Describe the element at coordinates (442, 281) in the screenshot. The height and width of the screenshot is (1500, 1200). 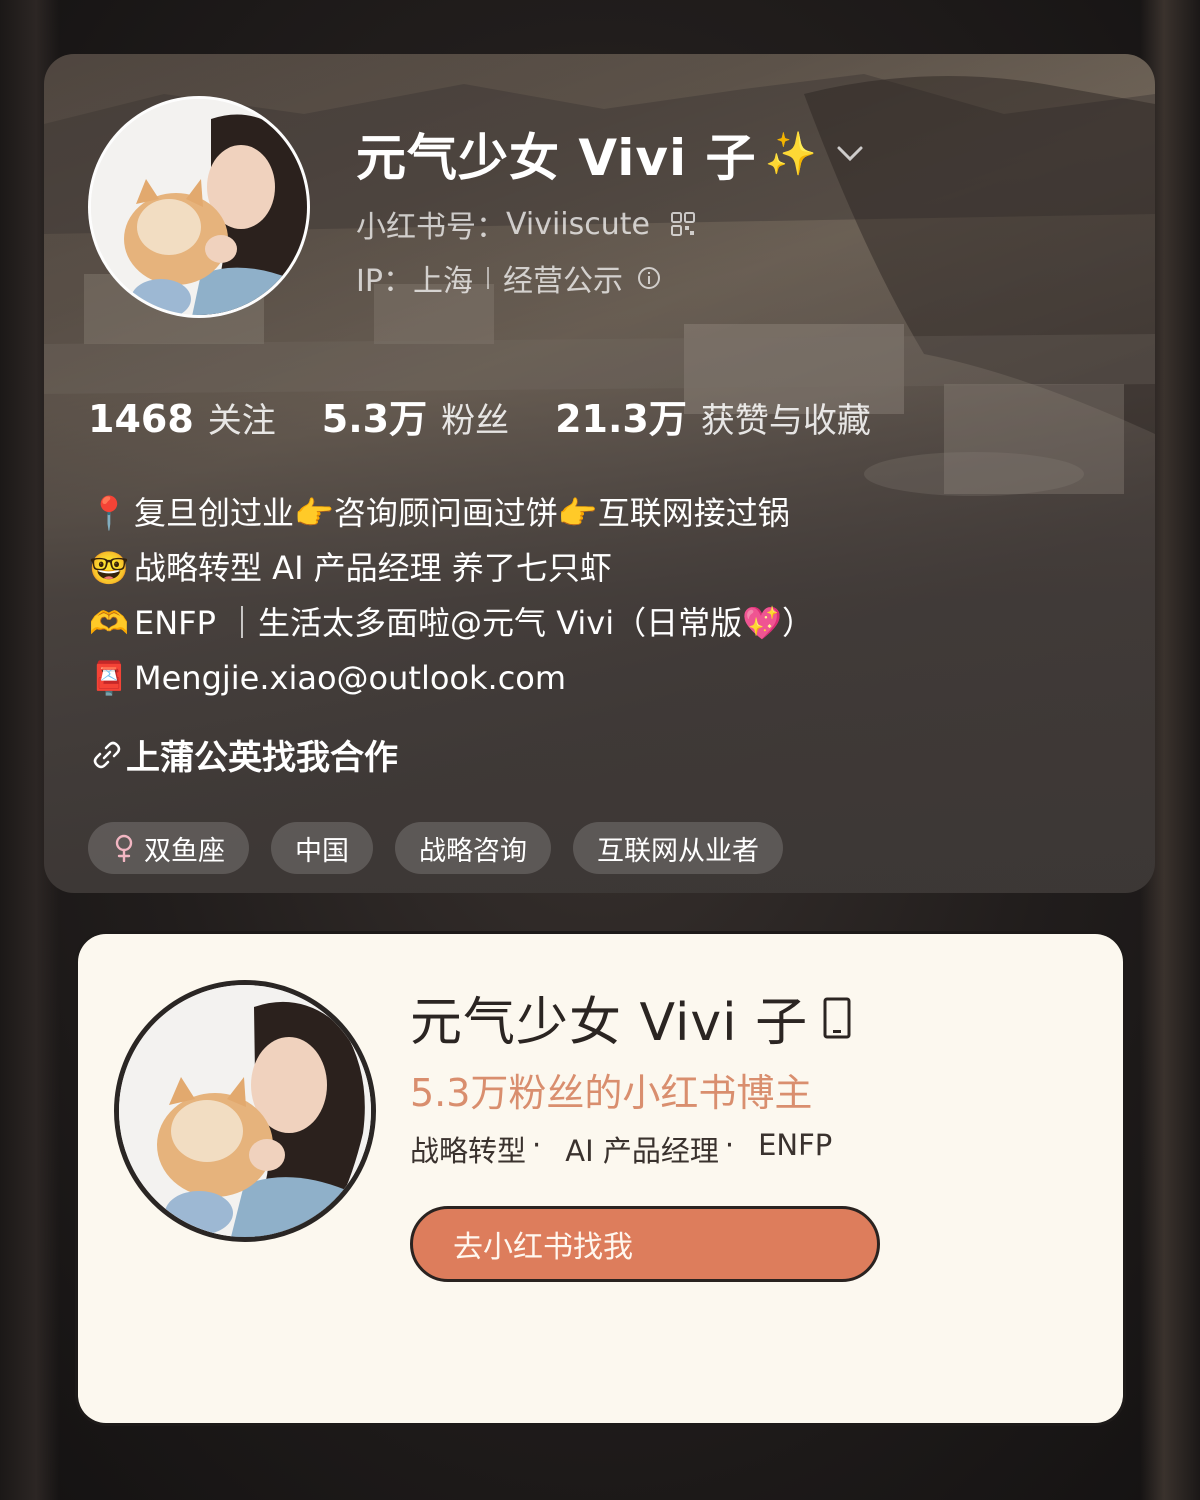
I see `ip-value: 上海` at that location.